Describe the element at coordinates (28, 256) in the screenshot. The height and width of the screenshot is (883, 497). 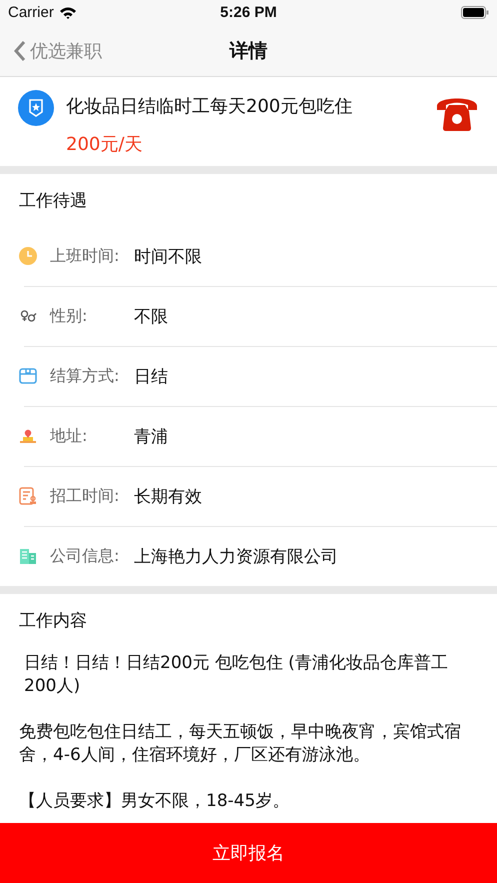
I see `clock-icon` at that location.